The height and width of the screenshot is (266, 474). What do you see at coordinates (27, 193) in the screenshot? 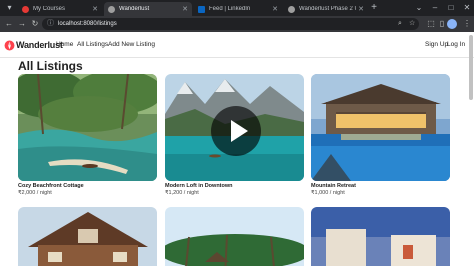
I see `price-value: ₹2,000` at bounding box center [27, 193].